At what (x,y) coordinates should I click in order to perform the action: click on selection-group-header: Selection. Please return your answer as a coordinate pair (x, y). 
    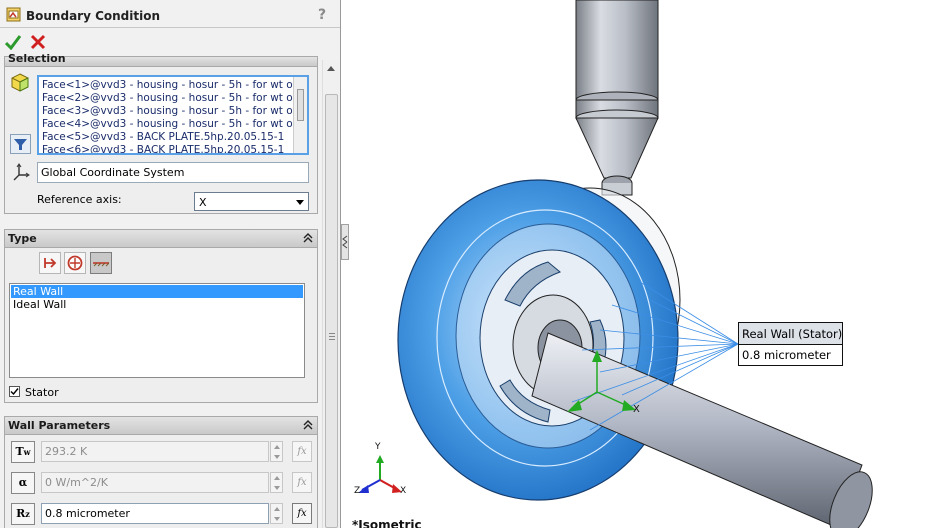
    Looking at the image, I should click on (161, 59).